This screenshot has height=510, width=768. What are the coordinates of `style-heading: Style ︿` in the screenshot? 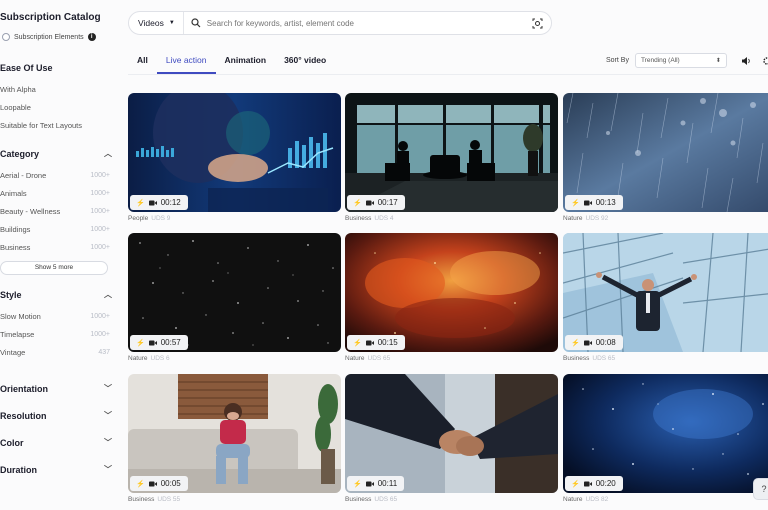 It's located at (59, 294).